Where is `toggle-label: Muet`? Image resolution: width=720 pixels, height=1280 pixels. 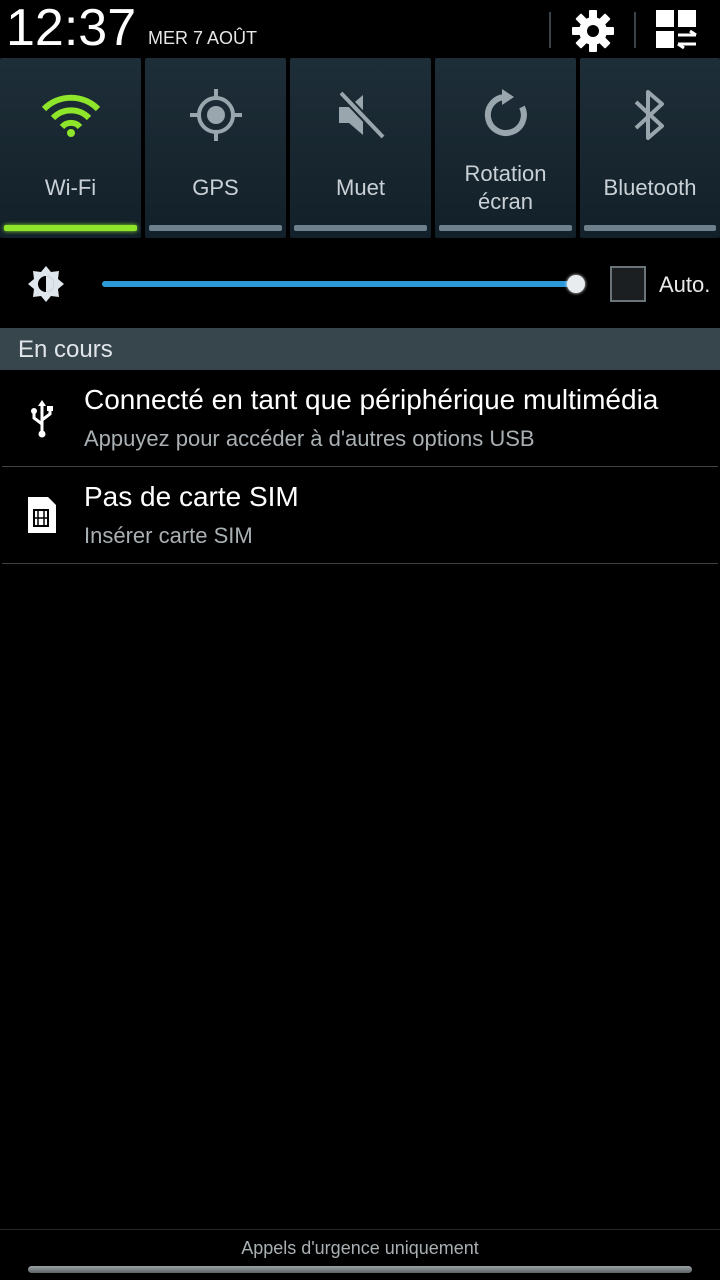
toggle-label: Muet is located at coordinates (360, 187).